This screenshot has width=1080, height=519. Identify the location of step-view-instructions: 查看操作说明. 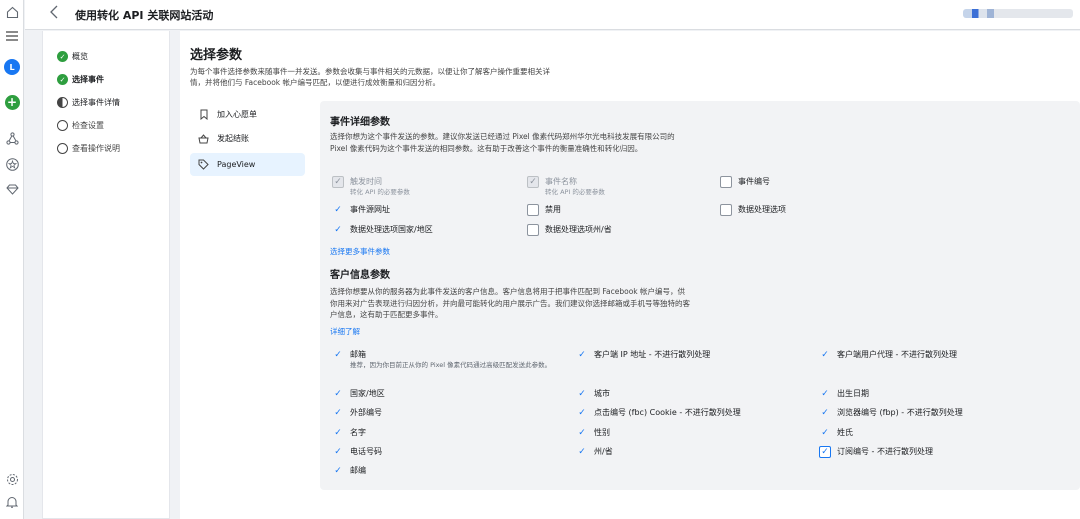
(88, 148).